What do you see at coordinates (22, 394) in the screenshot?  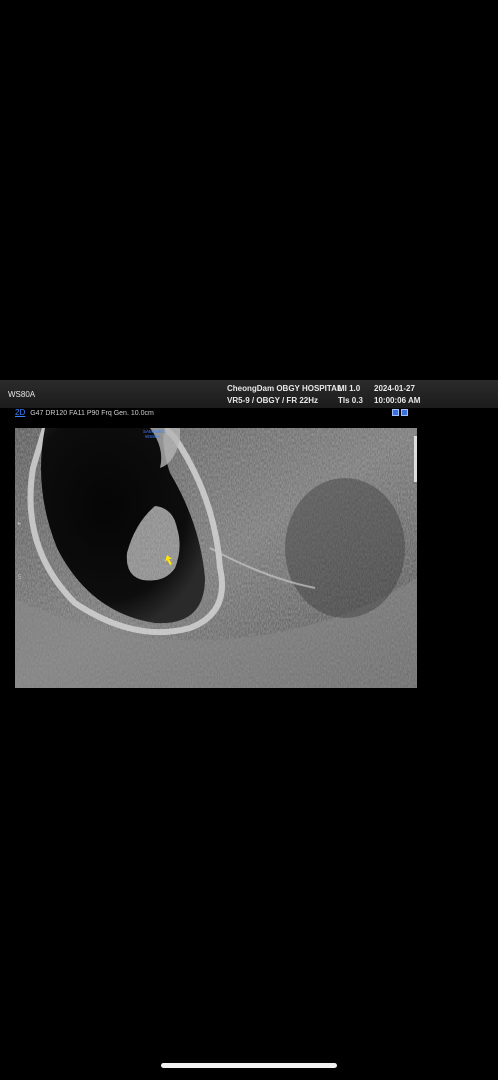 I see `device-model: WS80A` at bounding box center [22, 394].